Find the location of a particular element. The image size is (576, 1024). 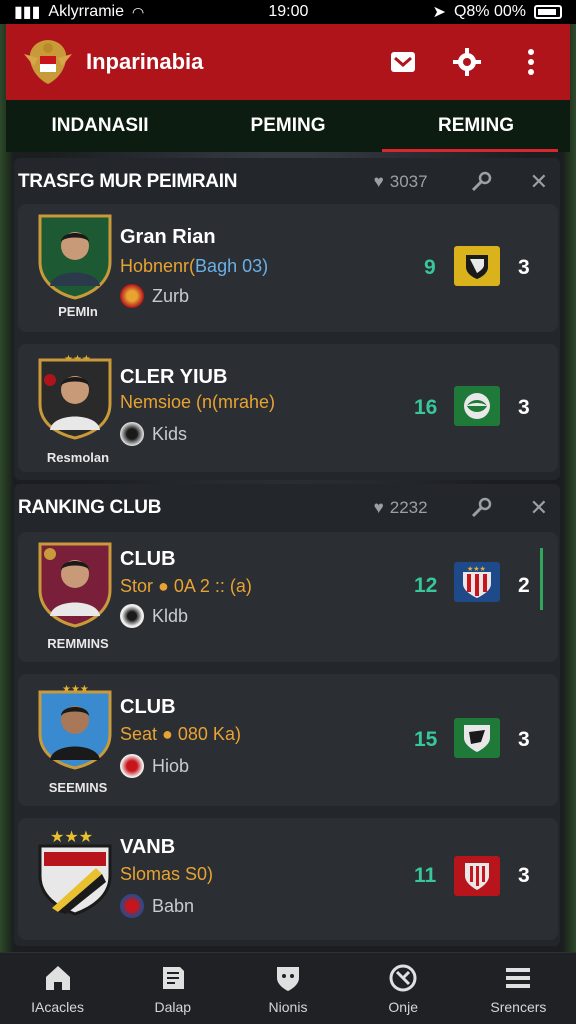

club-row: Zurb is located at coordinates (154, 296).